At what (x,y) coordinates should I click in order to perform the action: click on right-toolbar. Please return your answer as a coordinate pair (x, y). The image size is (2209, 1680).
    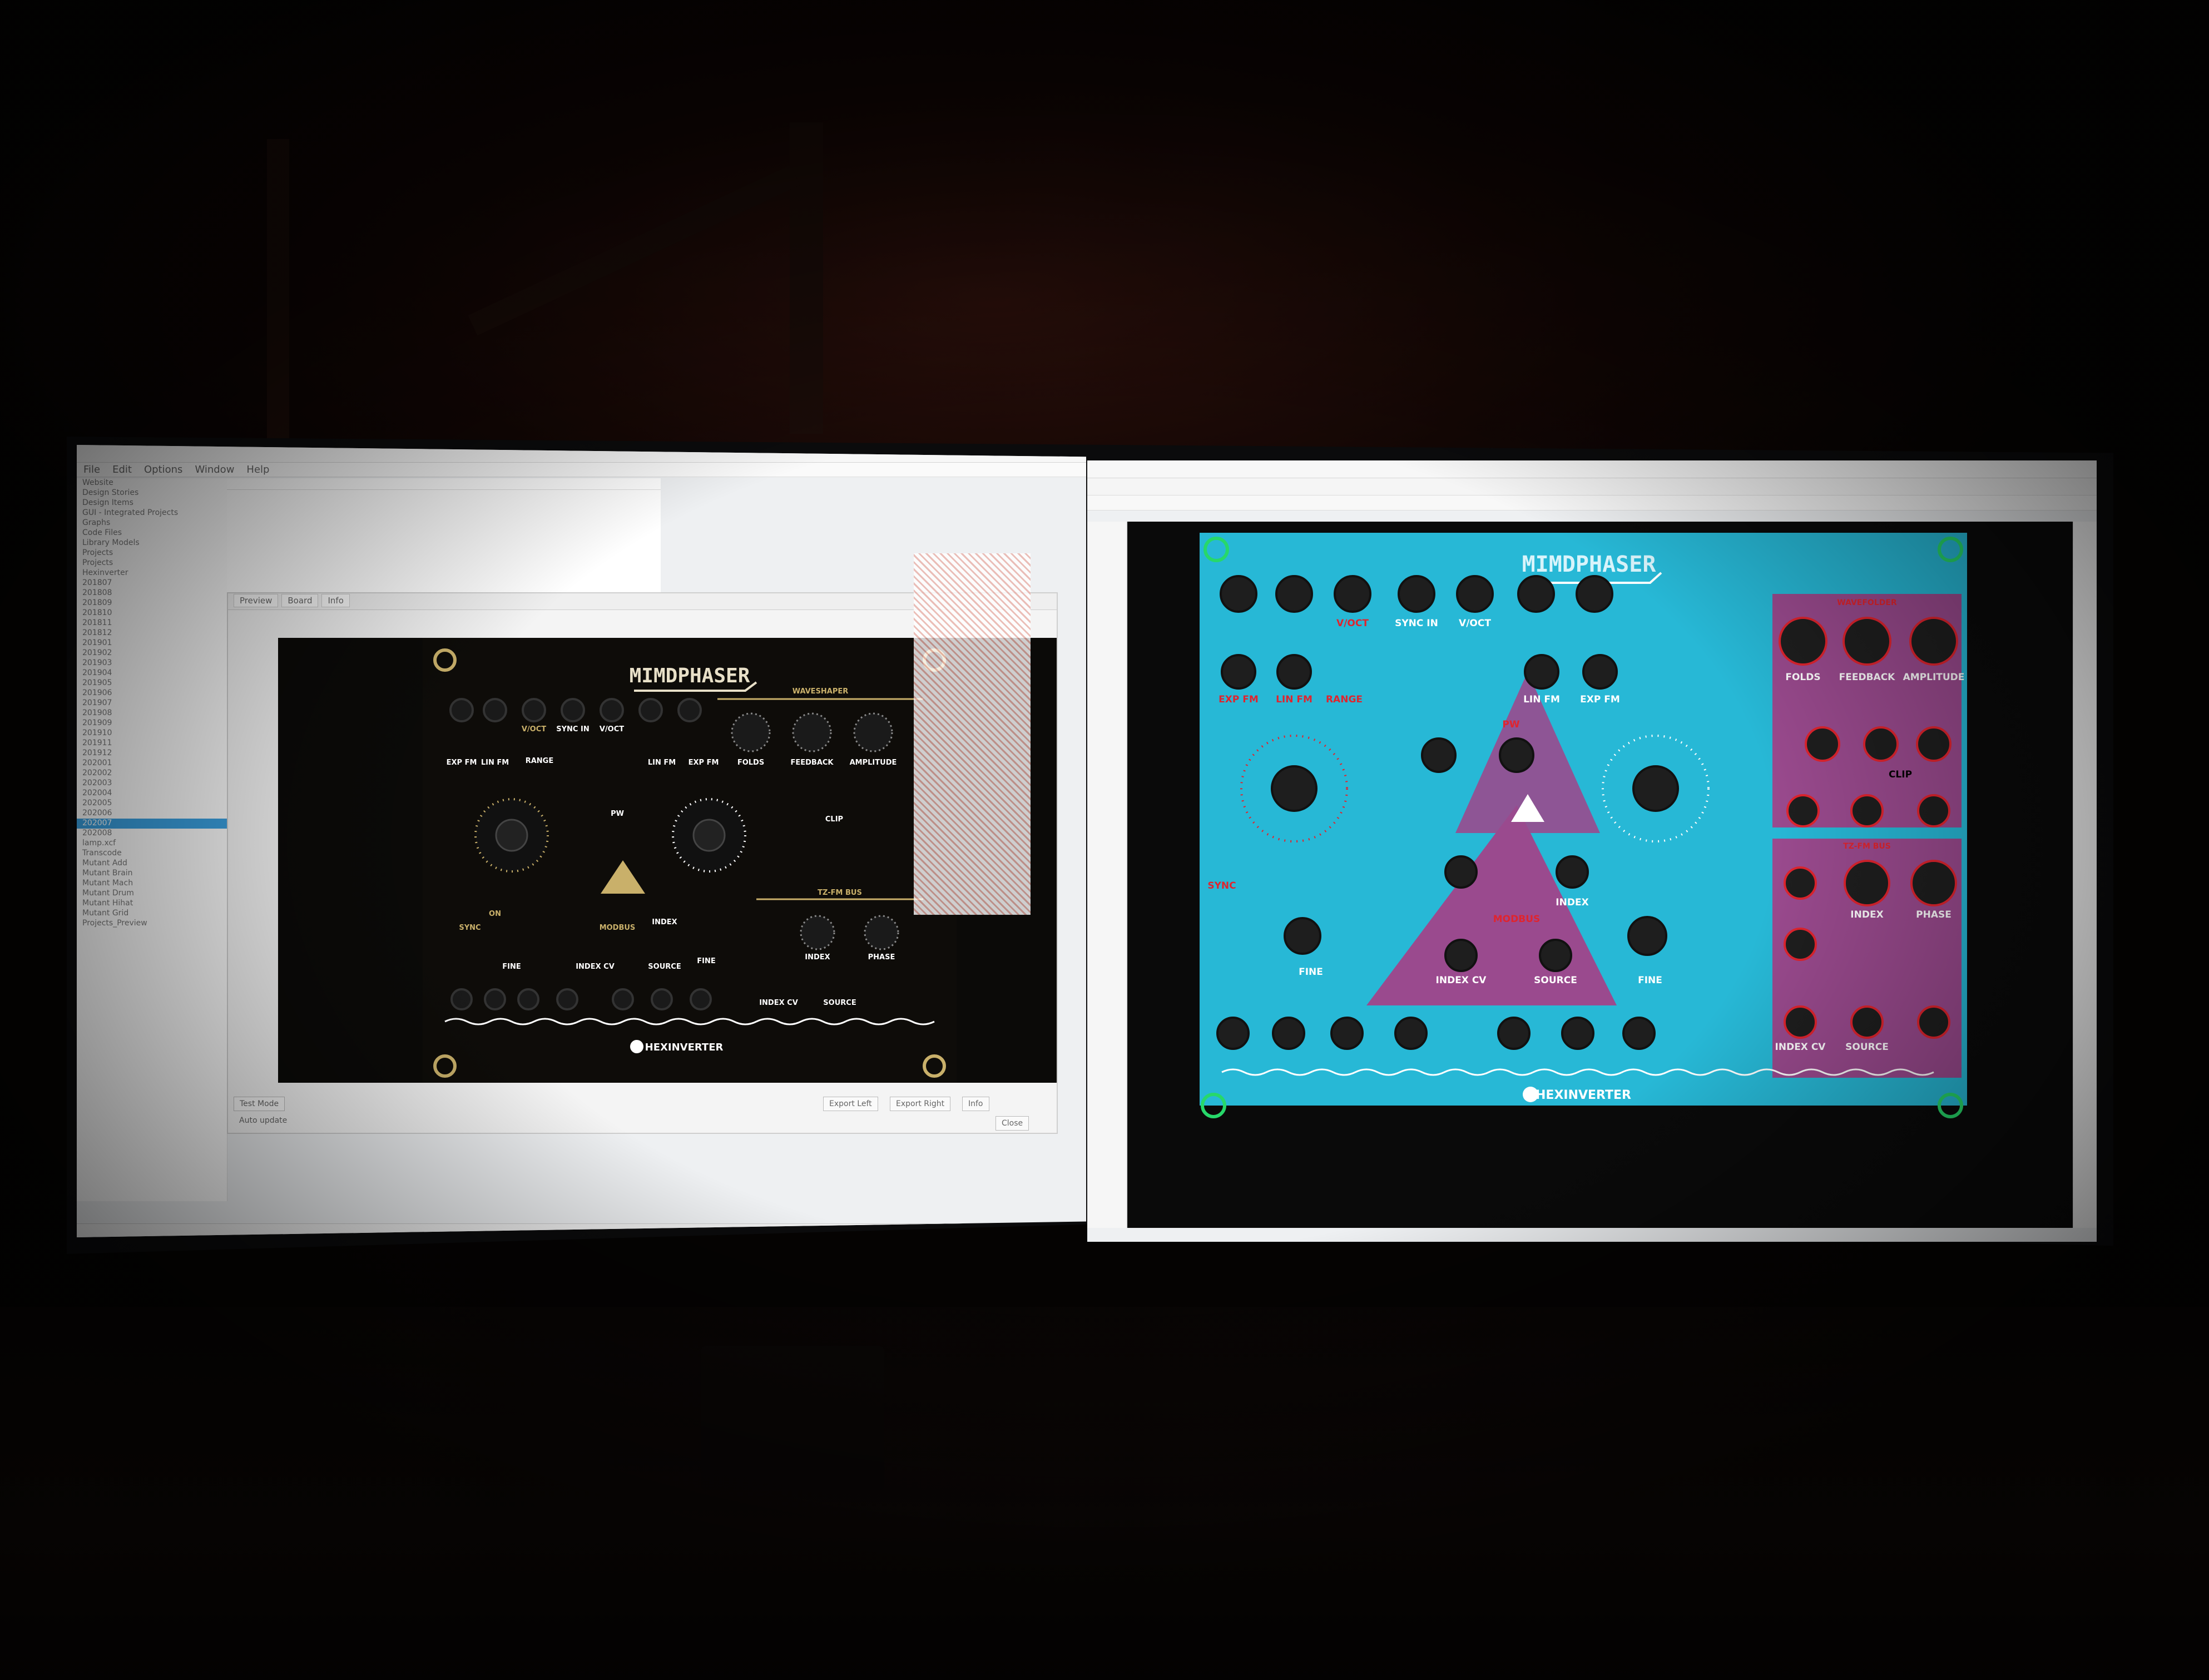
    Looking at the image, I should click on (1592, 486).